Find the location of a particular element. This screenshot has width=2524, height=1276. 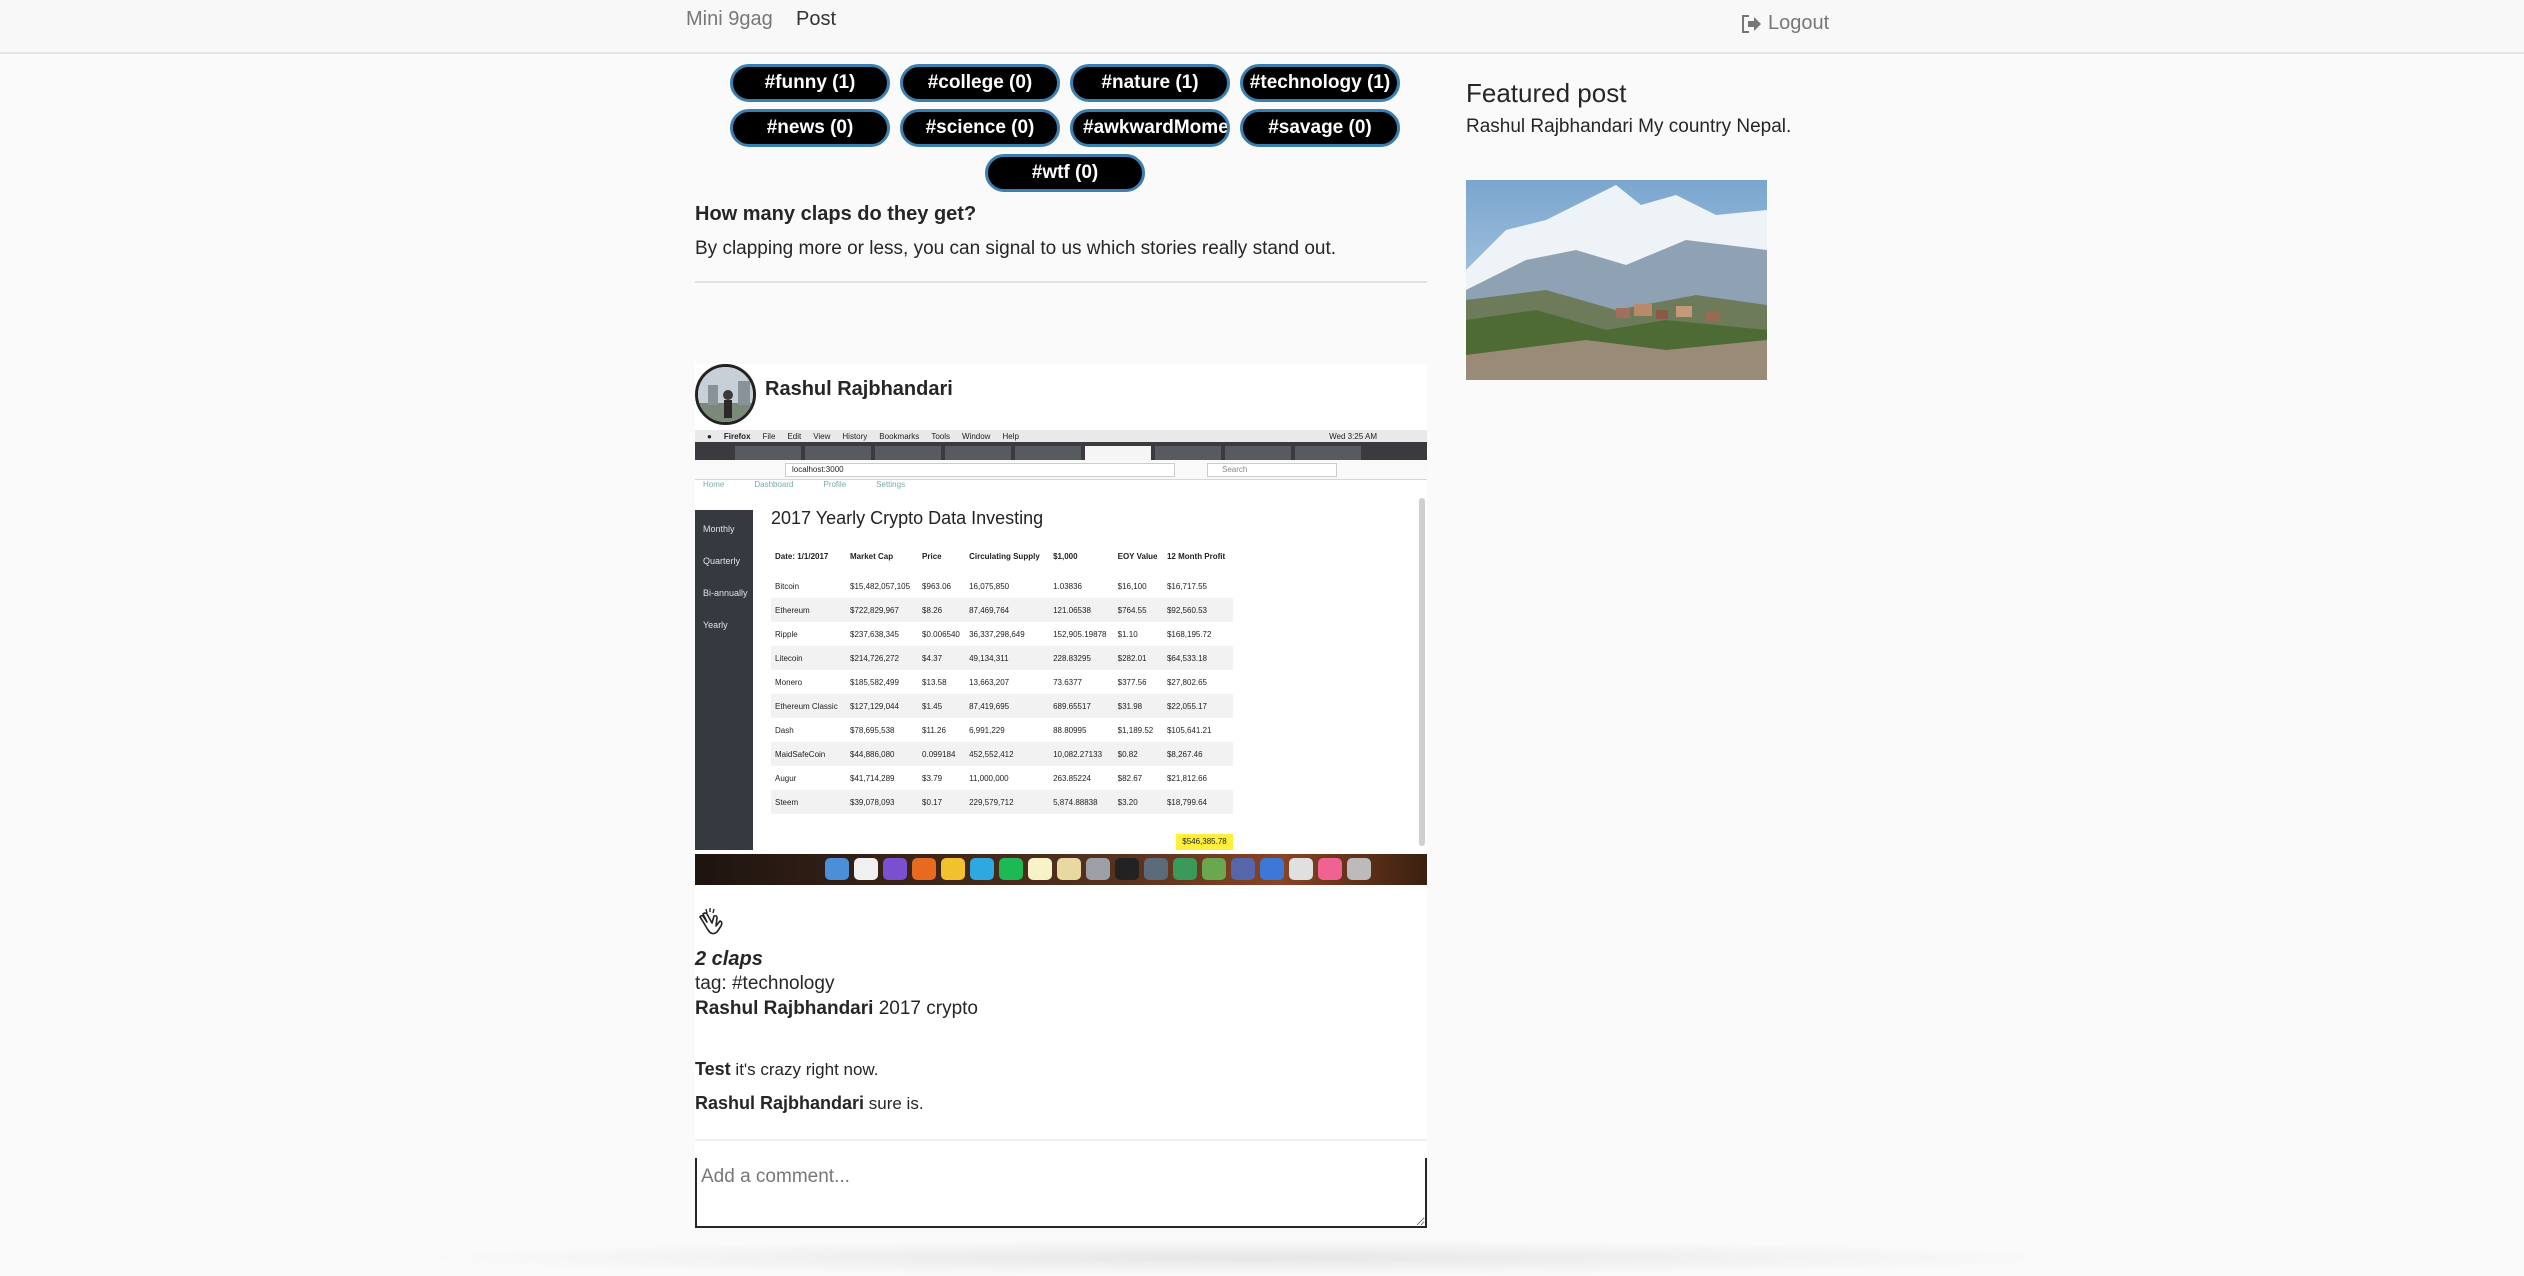

caption-author: Rashul Rajbhandari is located at coordinates (784, 1008).